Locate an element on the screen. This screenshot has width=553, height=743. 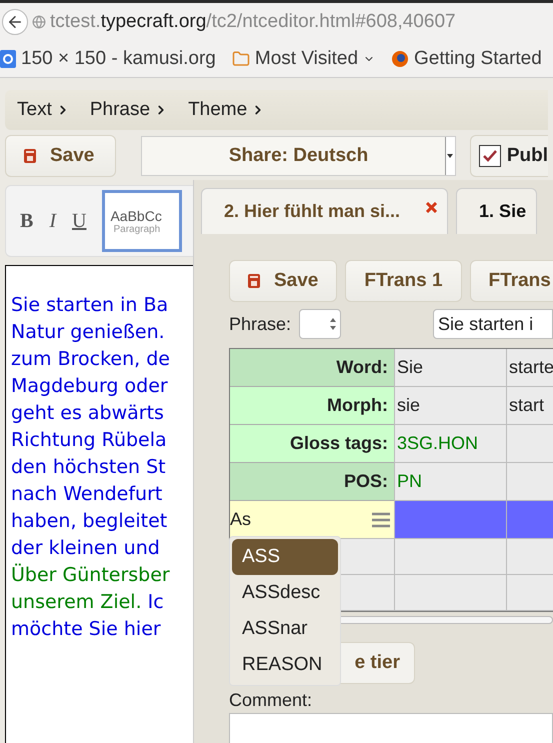
table-cell: start is located at coordinates (529, 406).